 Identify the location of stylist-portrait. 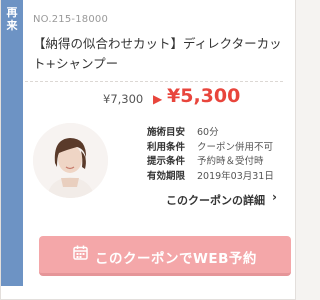
(70, 160).